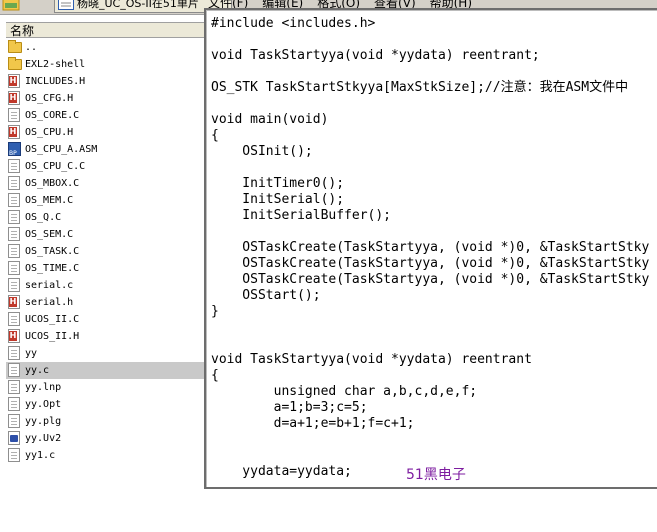 The image size is (657, 532). Describe the element at coordinates (105, 336) in the screenshot. I see `file-list-item: UCOS_II.H` at that location.